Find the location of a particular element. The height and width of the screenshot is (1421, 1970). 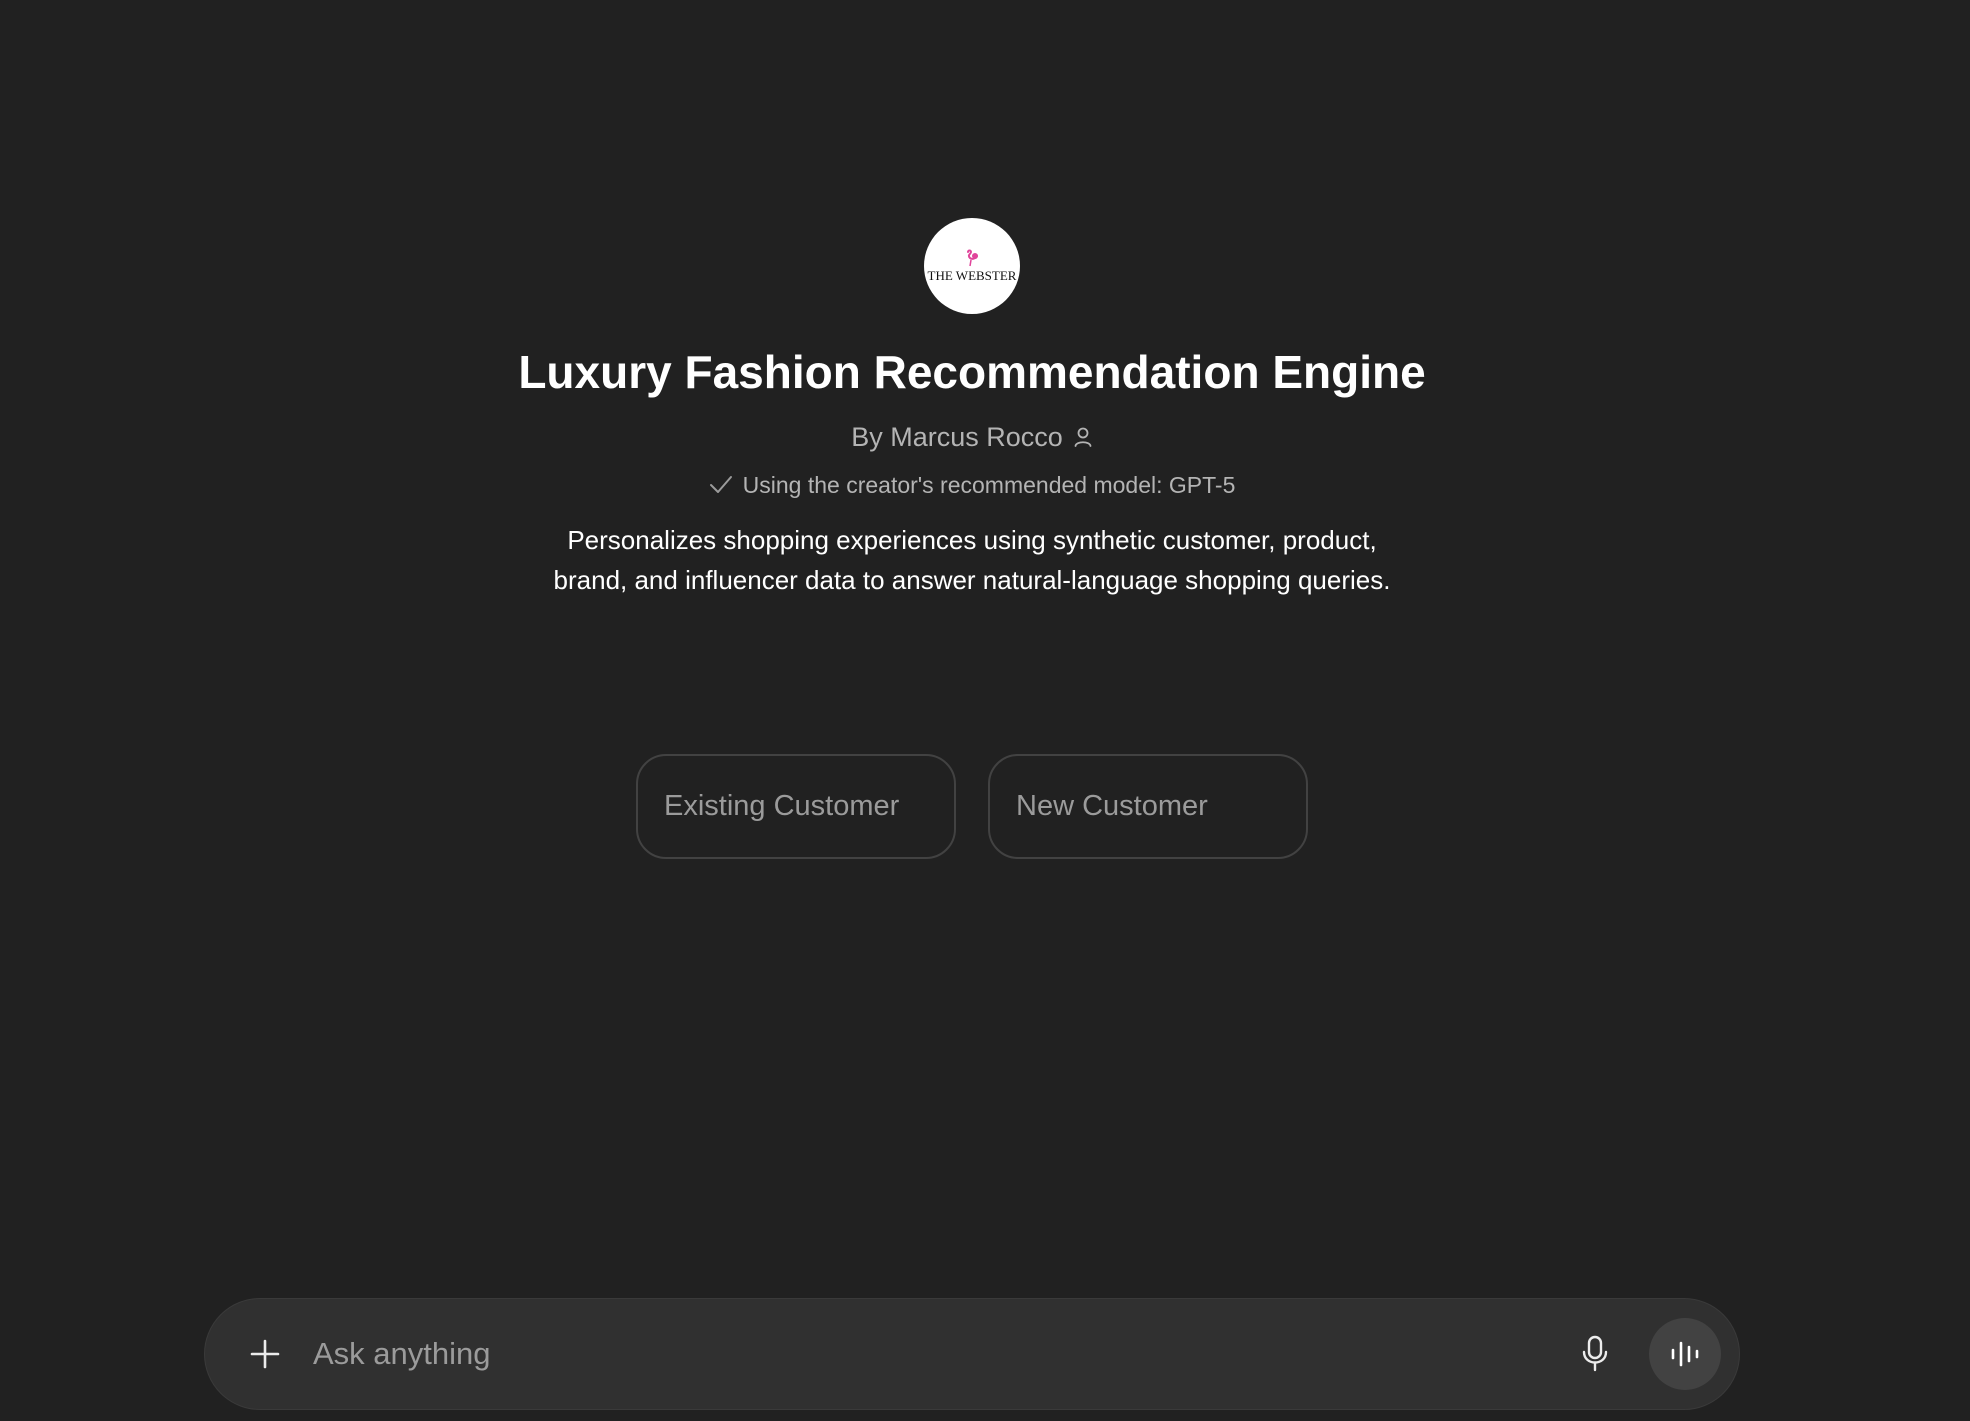

starter-label: Existing Customer is located at coordinates (782, 806).